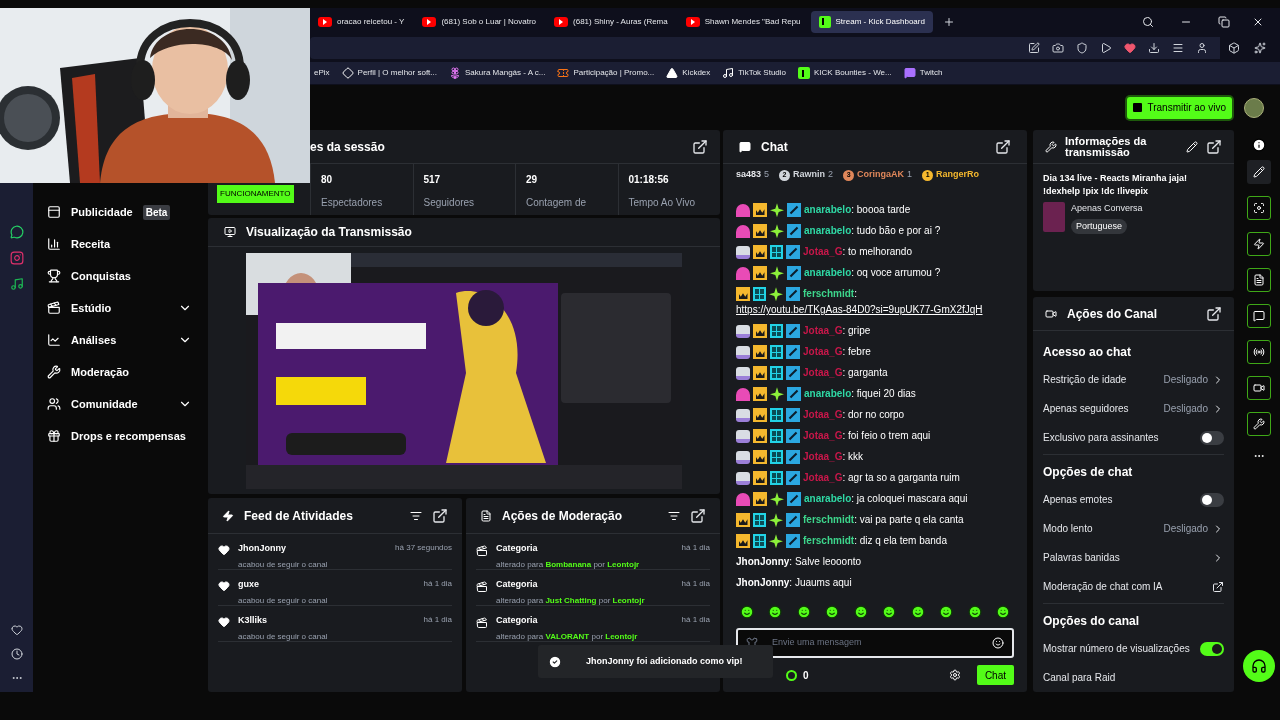 This screenshot has height=720, width=1280. What do you see at coordinates (325, 21) in the screenshot?
I see `video-play-icon` at bounding box center [325, 21].